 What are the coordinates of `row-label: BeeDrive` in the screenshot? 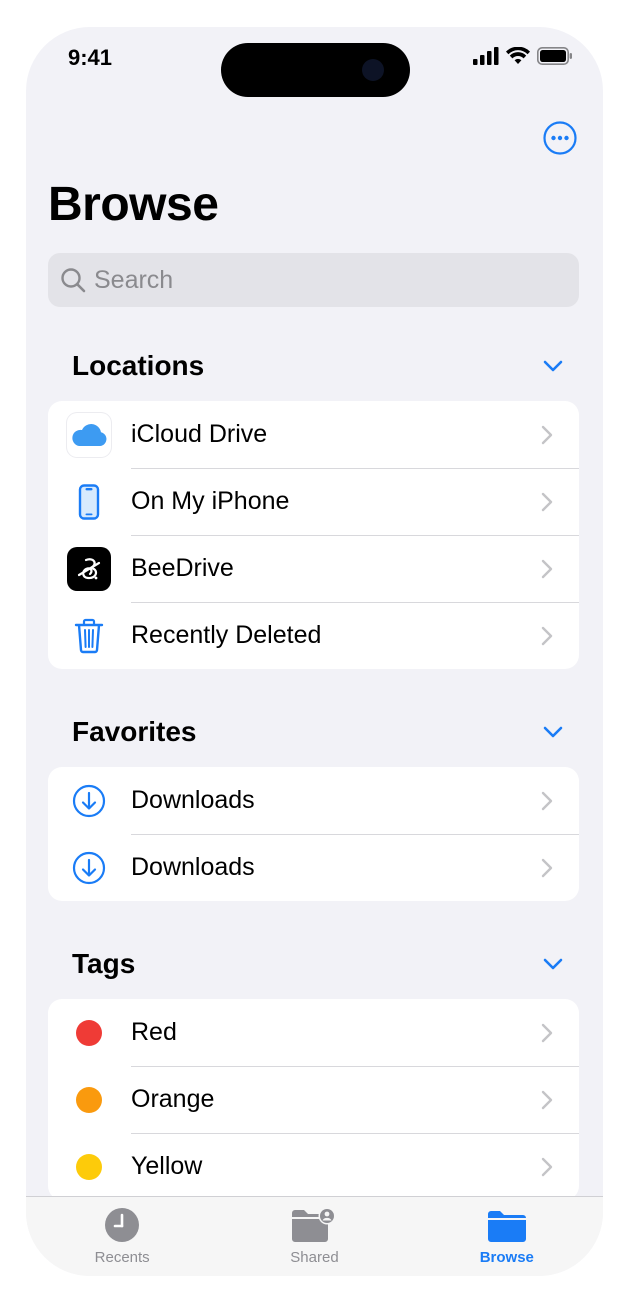 It's located at (182, 568).